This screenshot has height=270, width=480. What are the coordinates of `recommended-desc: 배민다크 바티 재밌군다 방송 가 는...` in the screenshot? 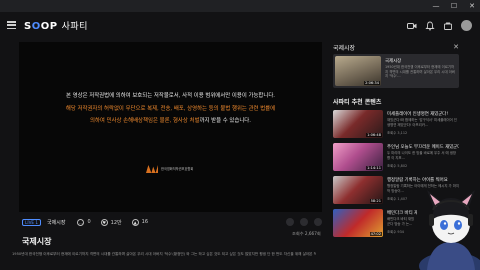 It's located at (401, 221).